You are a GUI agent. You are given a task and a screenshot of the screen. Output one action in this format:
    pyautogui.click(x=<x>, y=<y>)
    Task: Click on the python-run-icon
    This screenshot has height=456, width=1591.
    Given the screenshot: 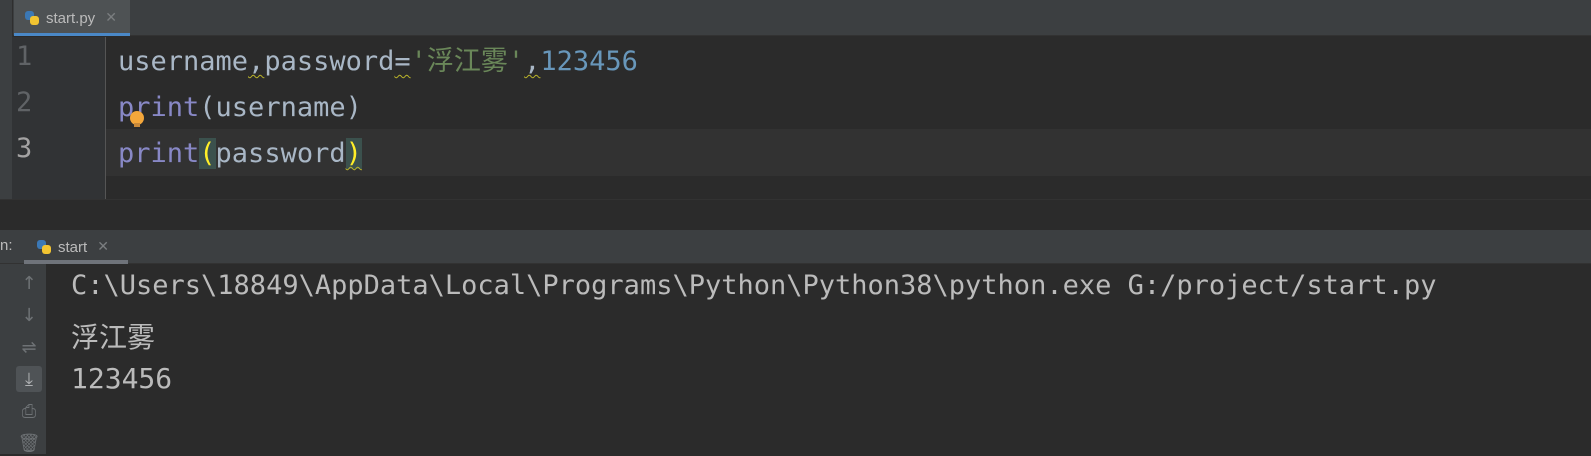 What is the action you would take?
    pyautogui.click(x=44, y=247)
    